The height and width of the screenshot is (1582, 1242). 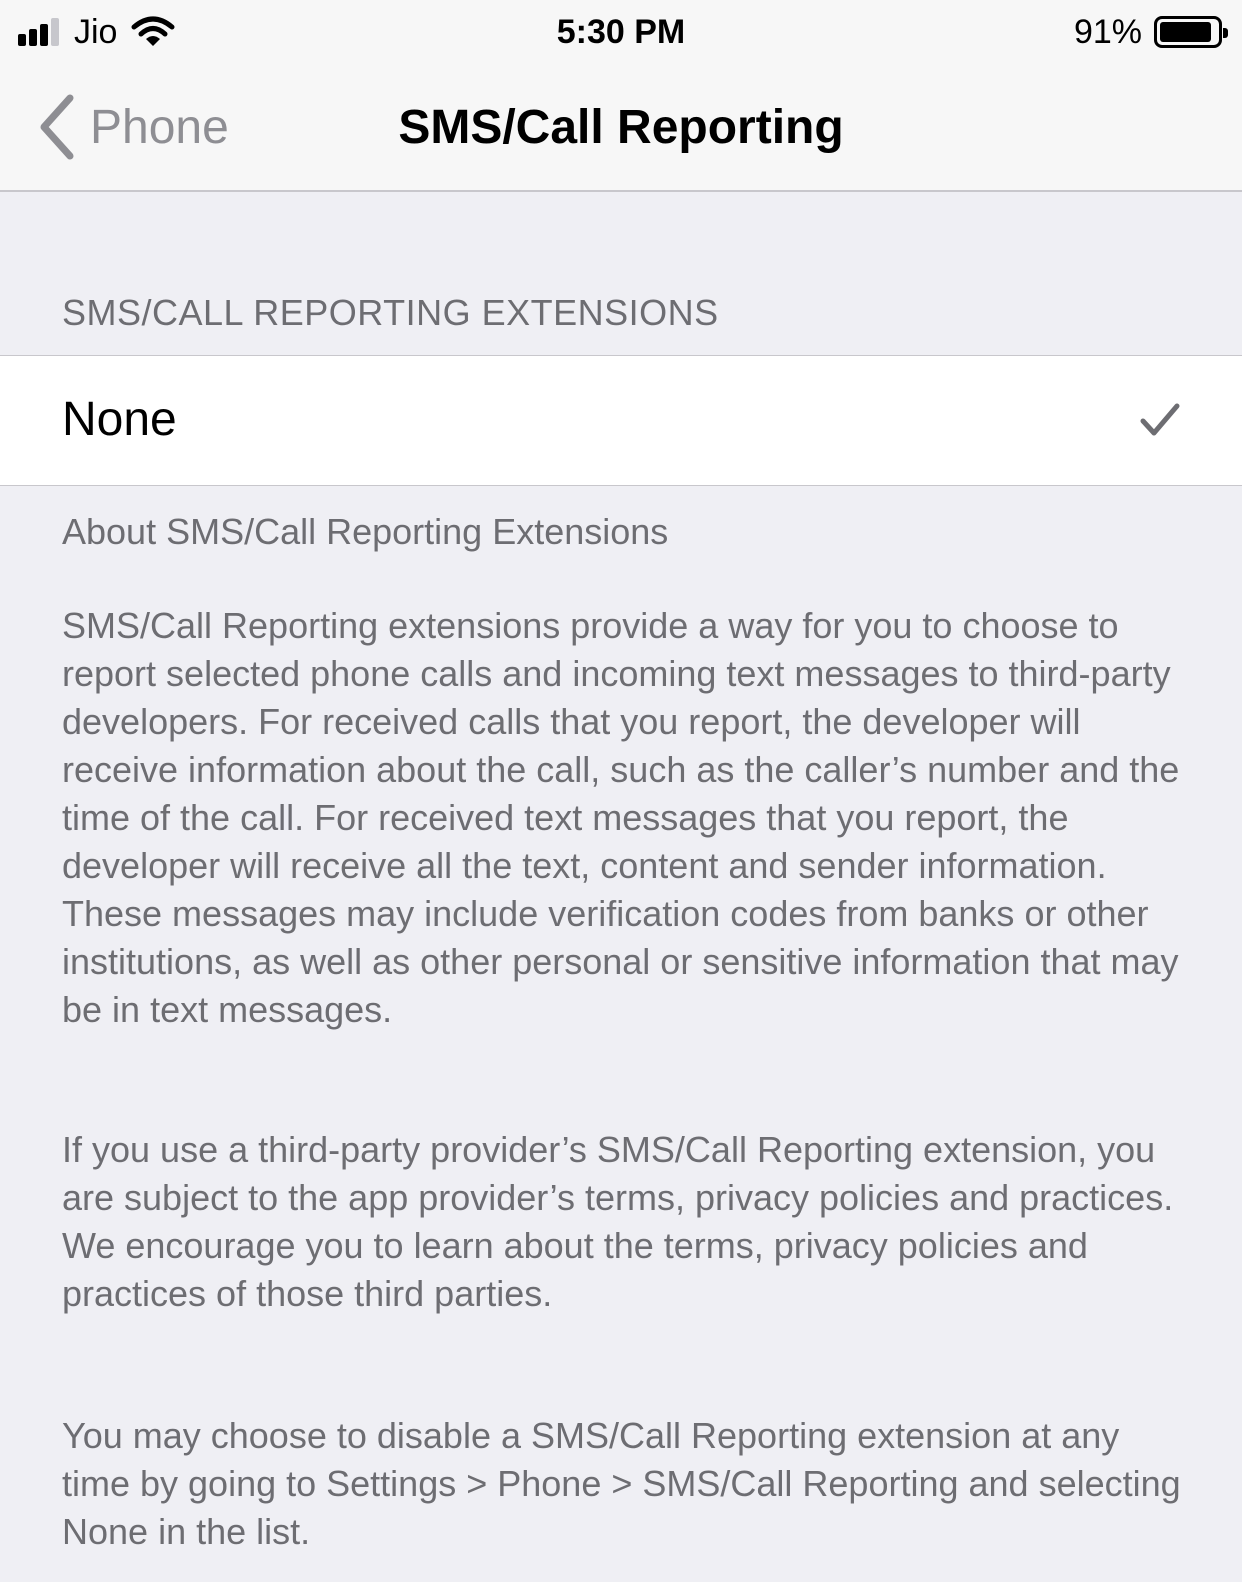 I want to click on battery-icon, so click(x=1191, y=32).